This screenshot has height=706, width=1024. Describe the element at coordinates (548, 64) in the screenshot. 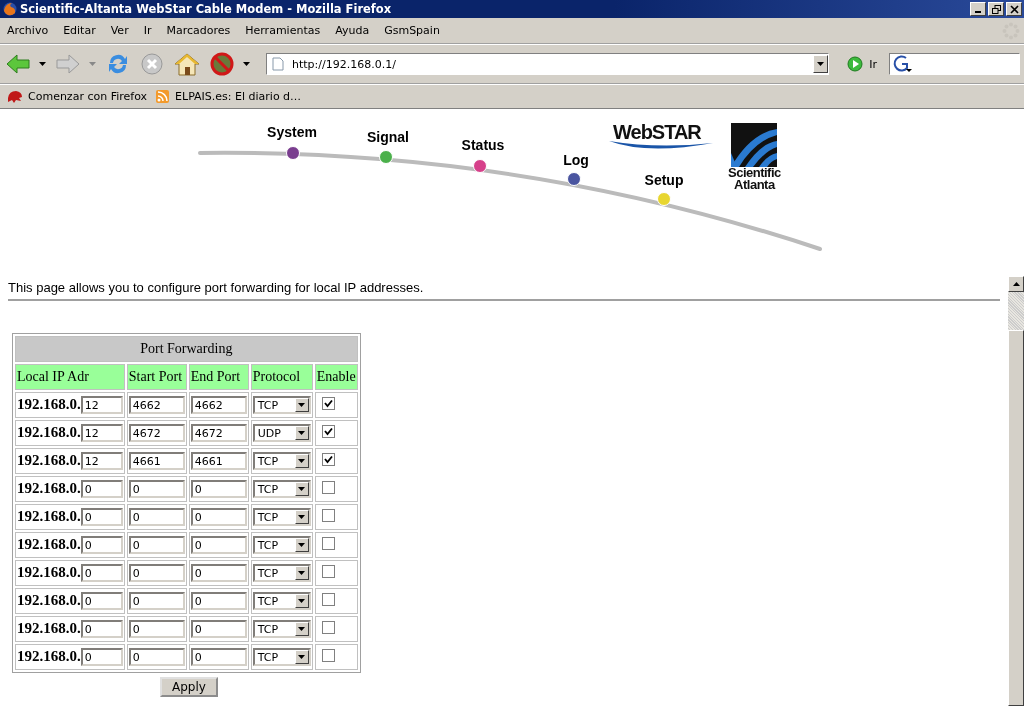

I see `address-field: http://192.168.0.1/` at that location.